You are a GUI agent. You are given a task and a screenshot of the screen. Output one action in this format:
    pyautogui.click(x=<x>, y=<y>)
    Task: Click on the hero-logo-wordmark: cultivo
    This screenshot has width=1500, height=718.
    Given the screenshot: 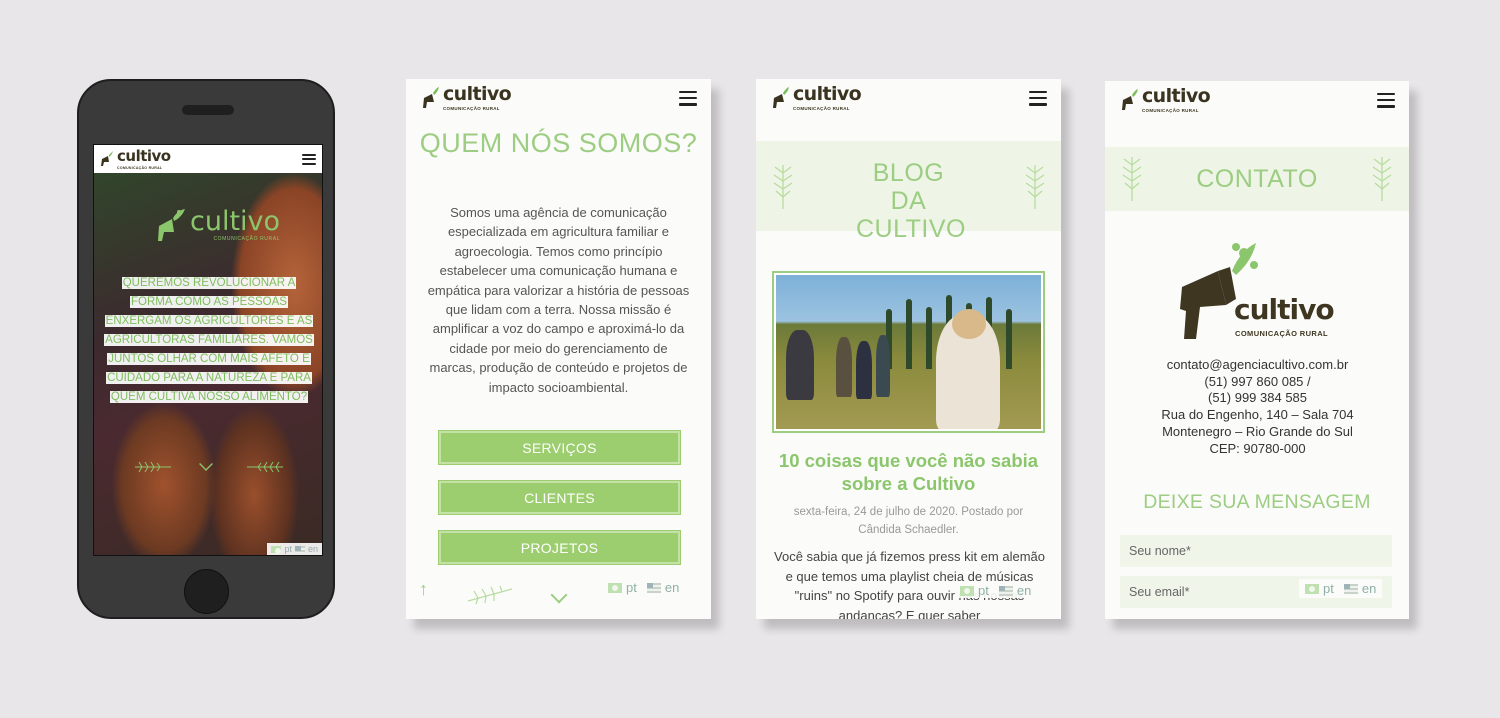 What is the action you would take?
    pyautogui.click(x=235, y=221)
    